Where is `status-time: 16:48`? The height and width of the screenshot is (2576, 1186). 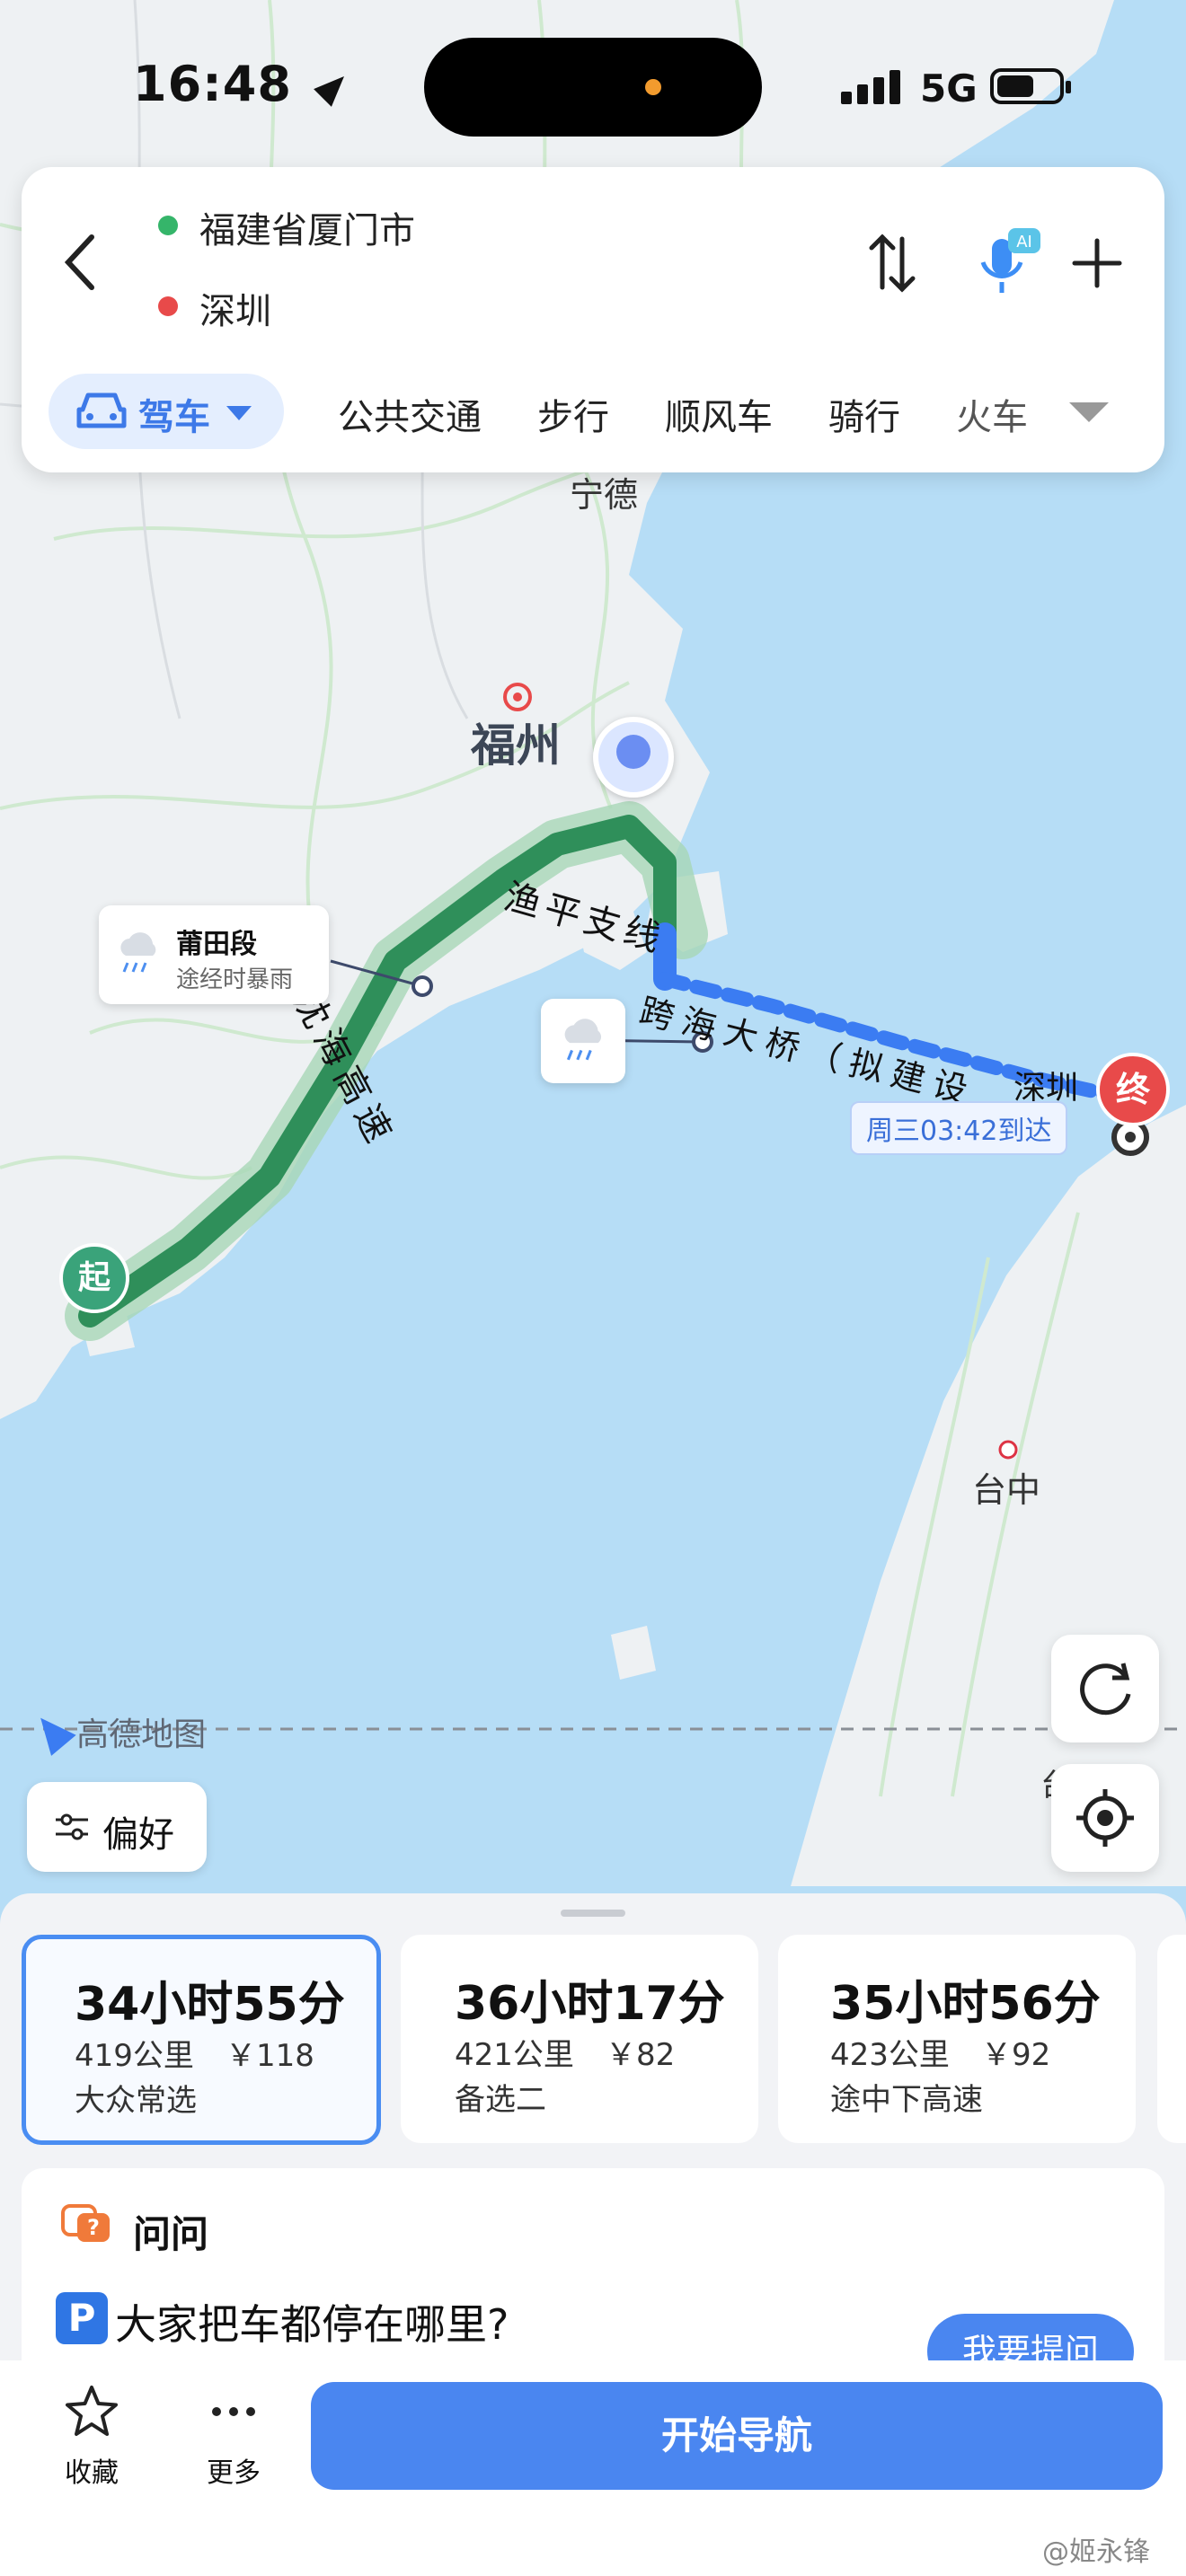 status-time: 16:48 is located at coordinates (243, 84).